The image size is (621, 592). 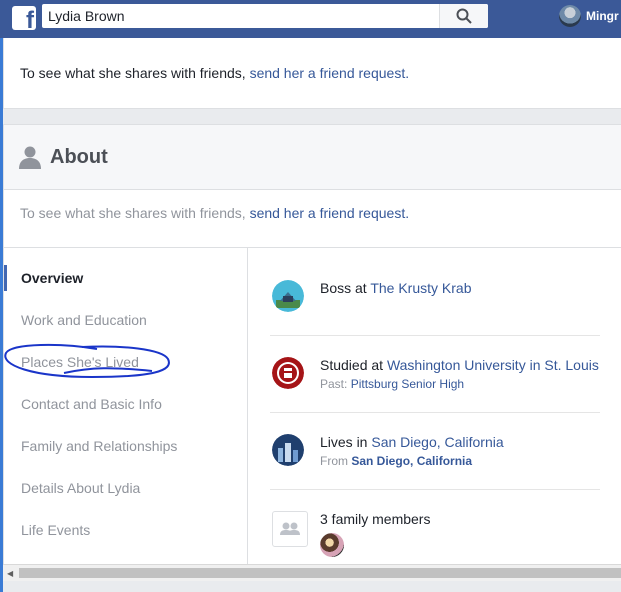 What do you see at coordinates (84, 320) in the screenshot?
I see `sidebar-item-work-education: Work and Education` at bounding box center [84, 320].